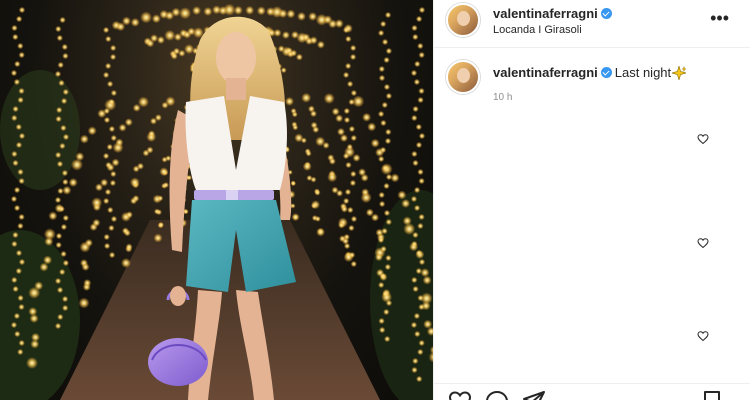 This screenshot has width=750, height=400. What do you see at coordinates (460, 395) in the screenshot?
I see `like-icon` at bounding box center [460, 395].